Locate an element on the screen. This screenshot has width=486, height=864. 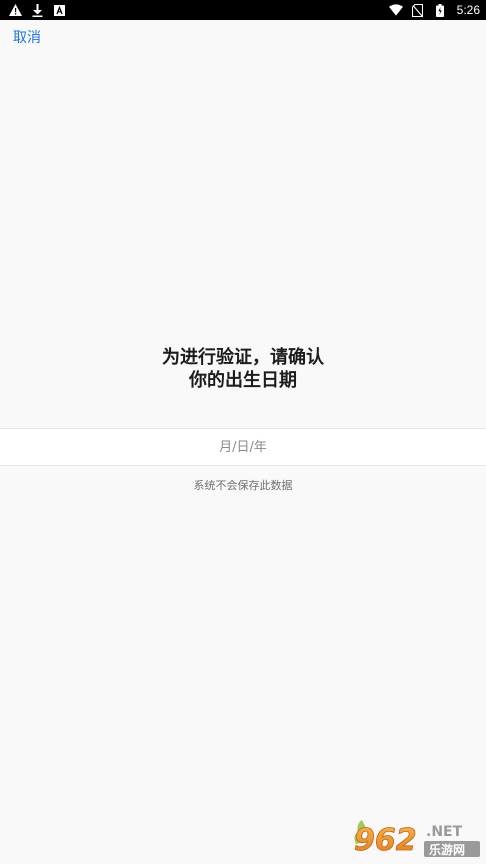
birthdate-input is located at coordinates (243, 447).